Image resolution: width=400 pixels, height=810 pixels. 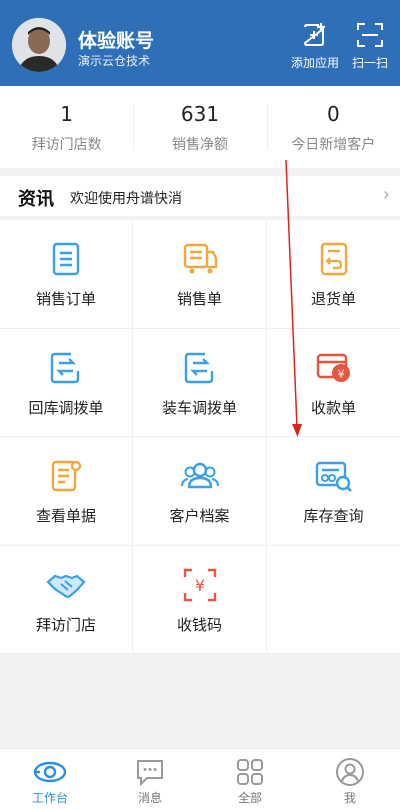 I want to click on tile-label: 查看单据, so click(x=65, y=516).